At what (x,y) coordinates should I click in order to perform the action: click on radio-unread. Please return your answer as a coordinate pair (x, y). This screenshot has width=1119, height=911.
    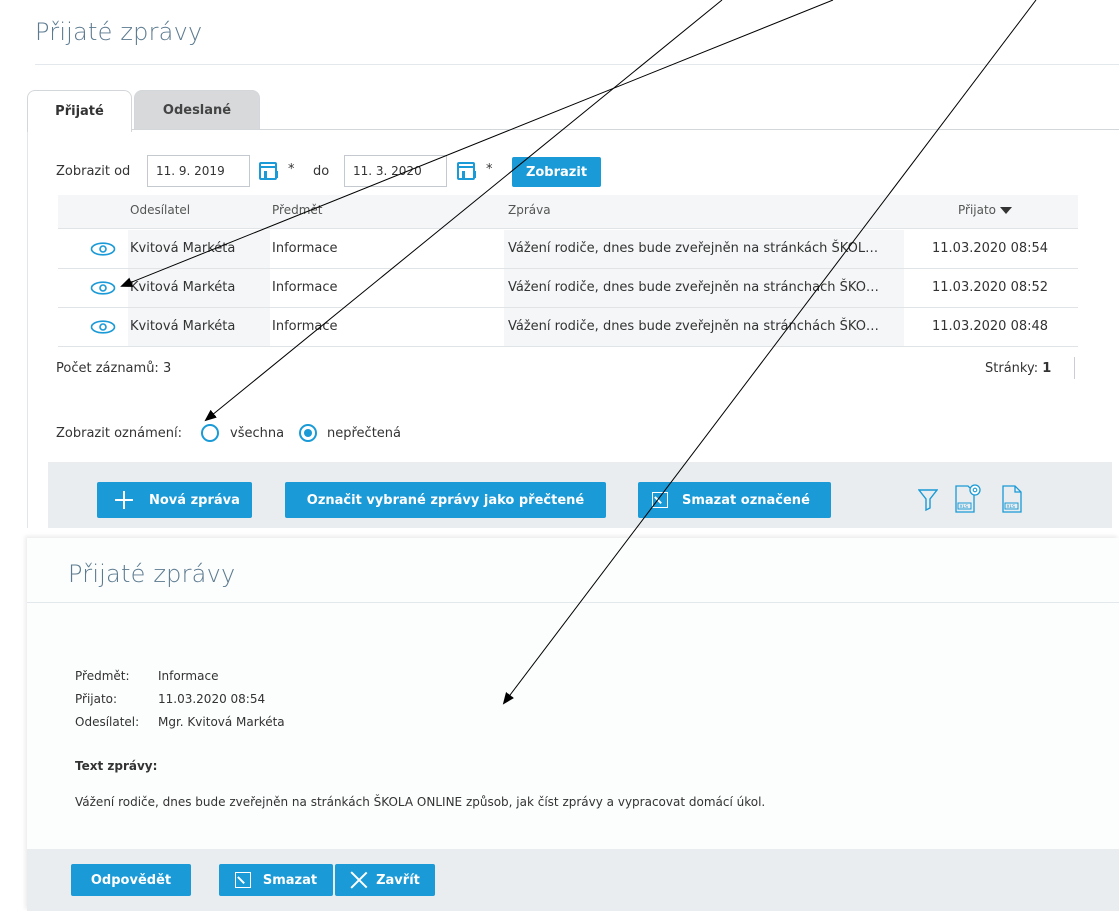
    Looking at the image, I should click on (308, 433).